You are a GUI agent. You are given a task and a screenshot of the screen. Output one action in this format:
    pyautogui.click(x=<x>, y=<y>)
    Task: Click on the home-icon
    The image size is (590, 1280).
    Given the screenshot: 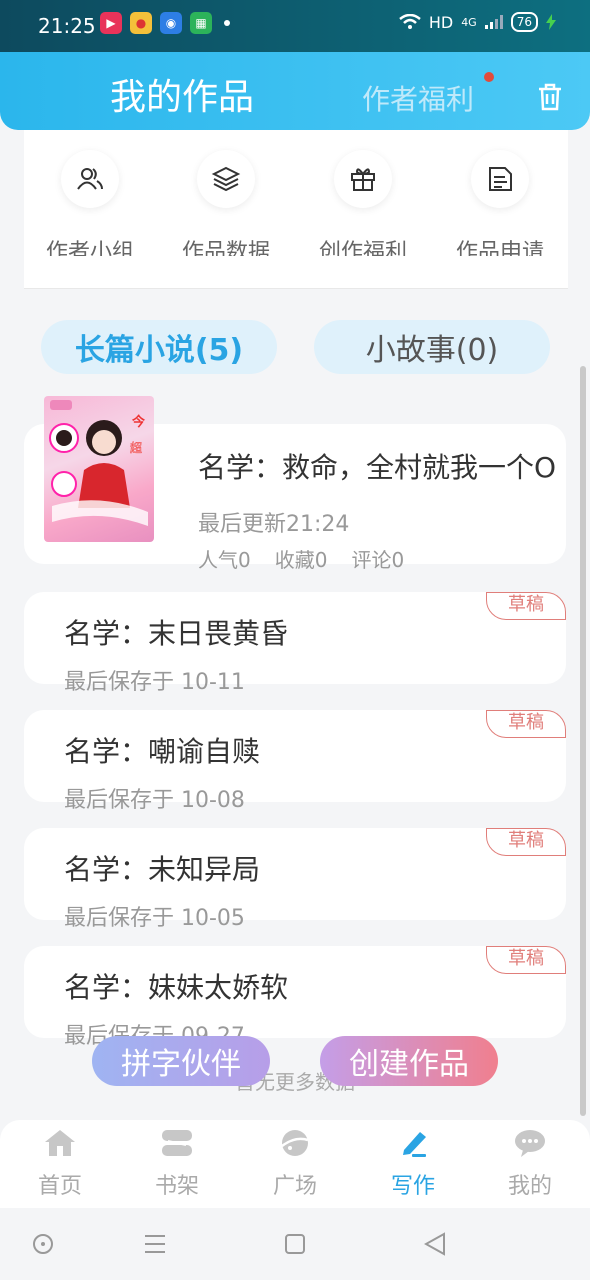 What is the action you would take?
    pyautogui.click(x=60, y=1143)
    